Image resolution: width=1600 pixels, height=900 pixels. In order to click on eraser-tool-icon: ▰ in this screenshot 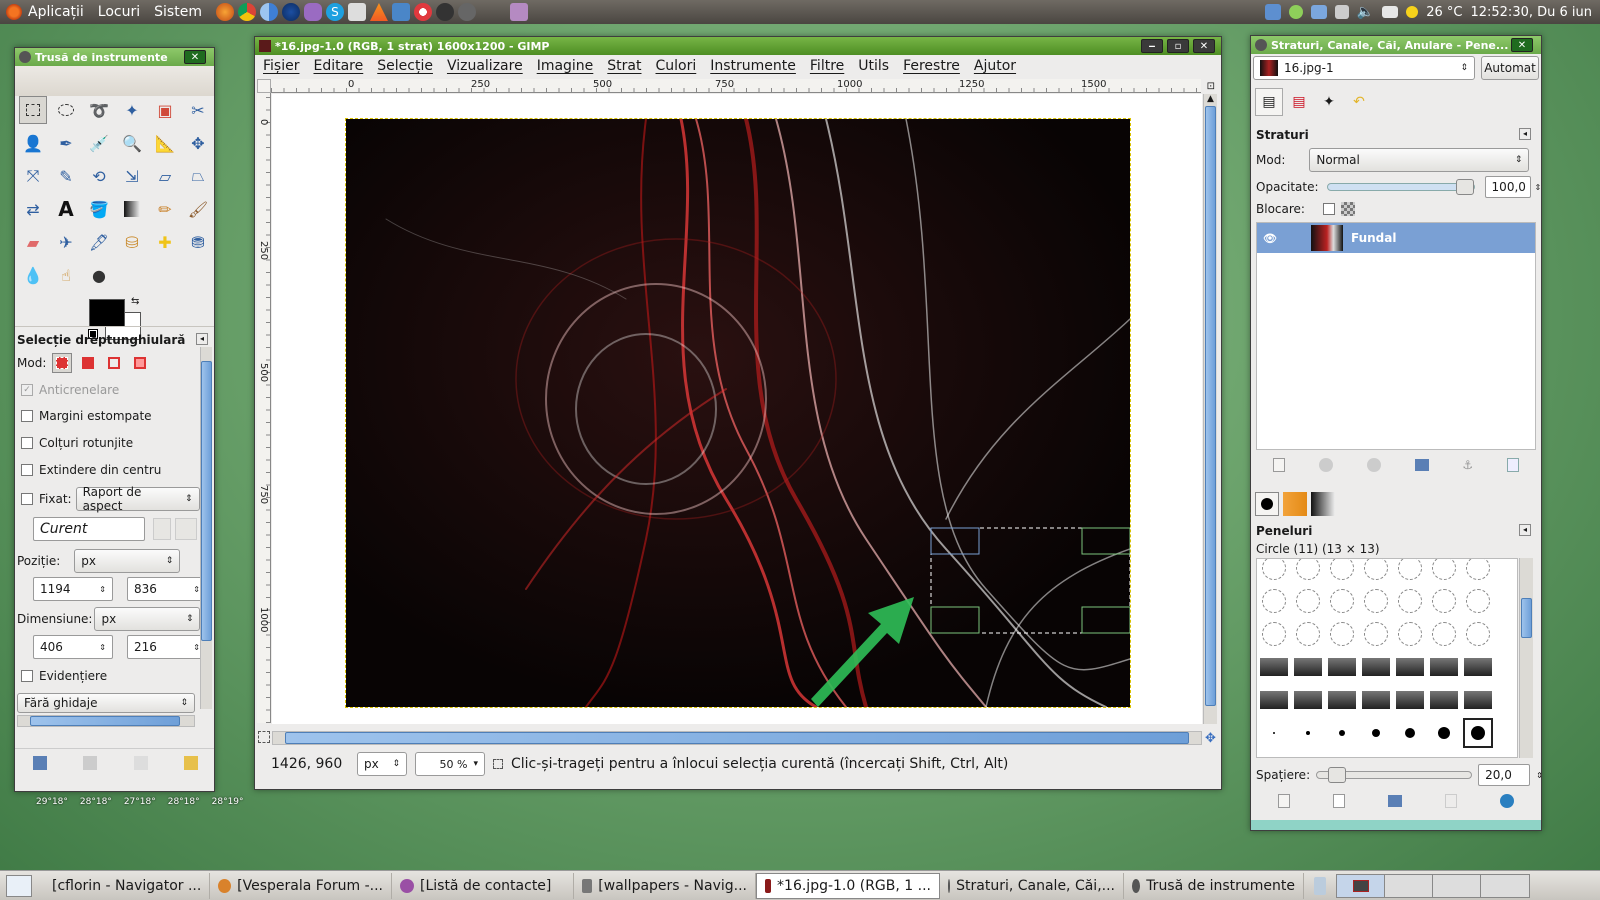, I will do `click(33, 242)`.